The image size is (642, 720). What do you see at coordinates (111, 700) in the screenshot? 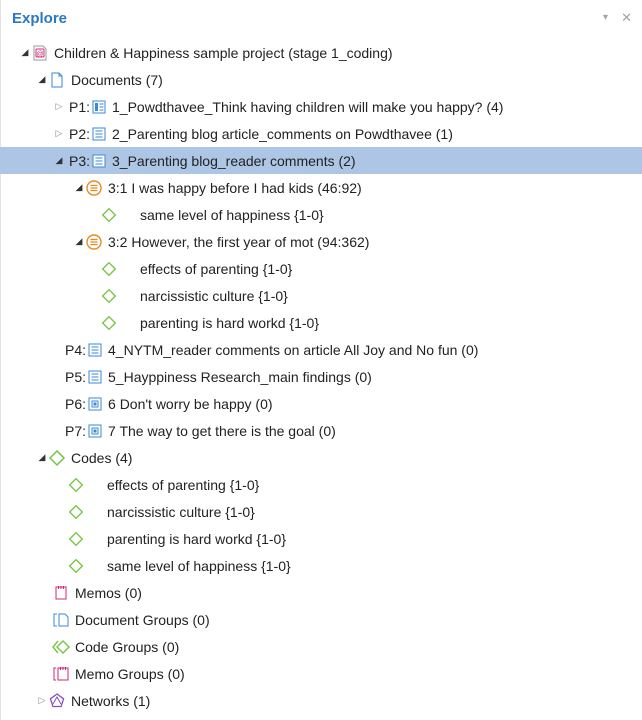
I see `tree-node-label: Networks (1)` at bounding box center [111, 700].